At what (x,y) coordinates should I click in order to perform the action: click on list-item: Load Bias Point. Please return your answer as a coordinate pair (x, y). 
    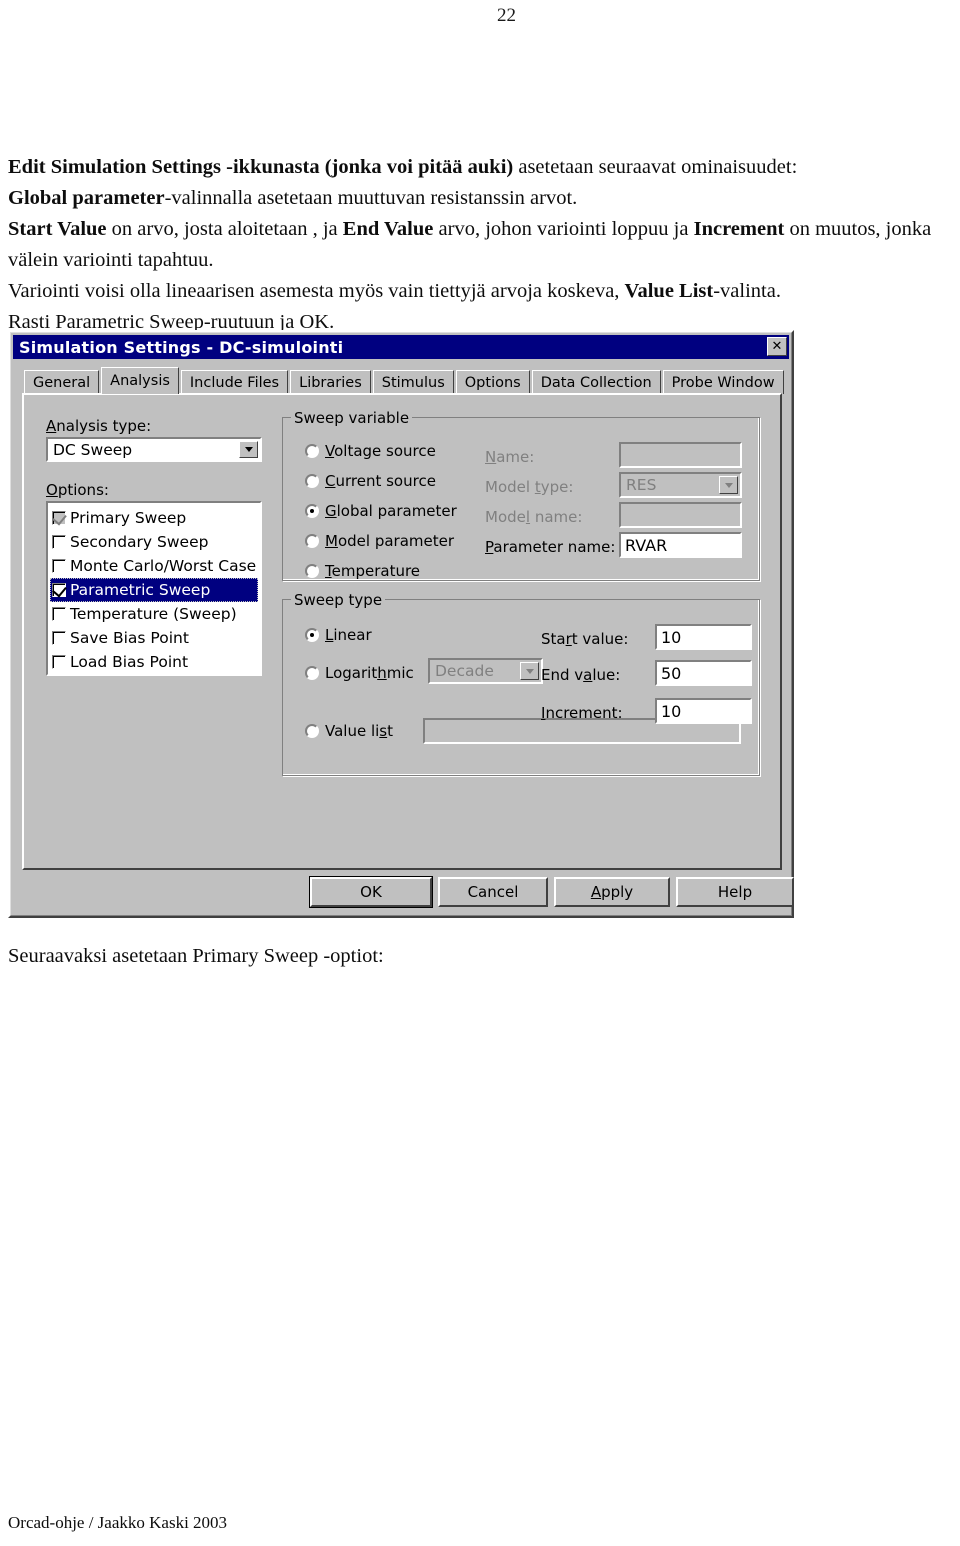
    Looking at the image, I should click on (154, 662).